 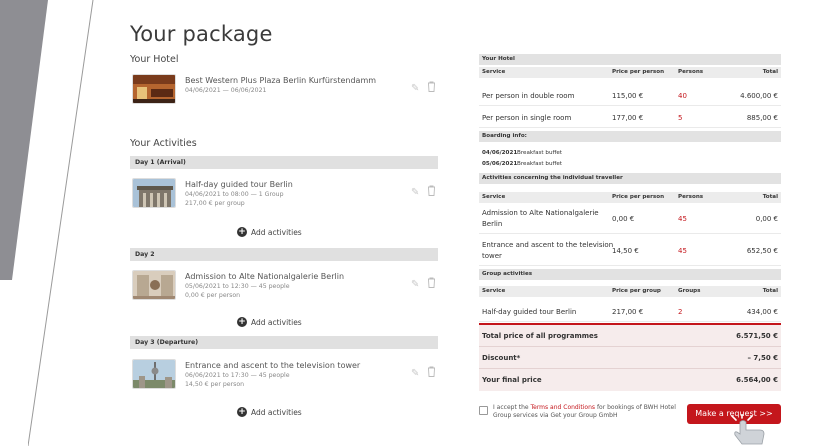 I want to click on group-activities-header: Group activities, so click(x=630, y=274).